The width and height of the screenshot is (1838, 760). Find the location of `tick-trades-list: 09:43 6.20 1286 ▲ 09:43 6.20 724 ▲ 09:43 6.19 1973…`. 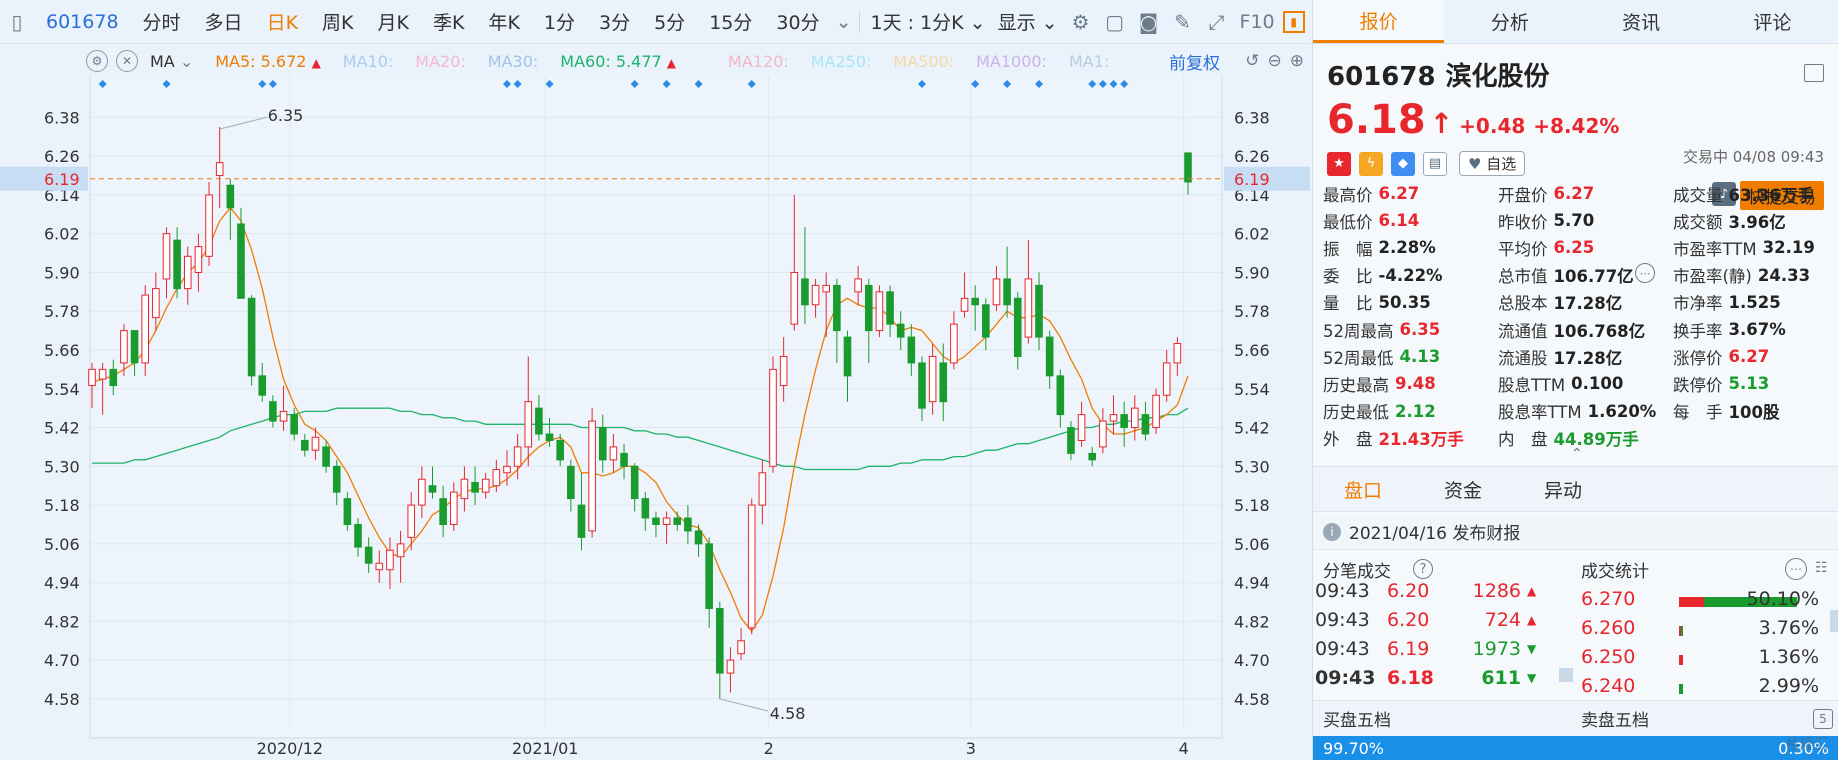

tick-trades-list: 09:43 6.20 1286 ▲ 09:43 6.20 724 ▲ 09:43 6.19 1973… is located at coordinates (1438, 633).